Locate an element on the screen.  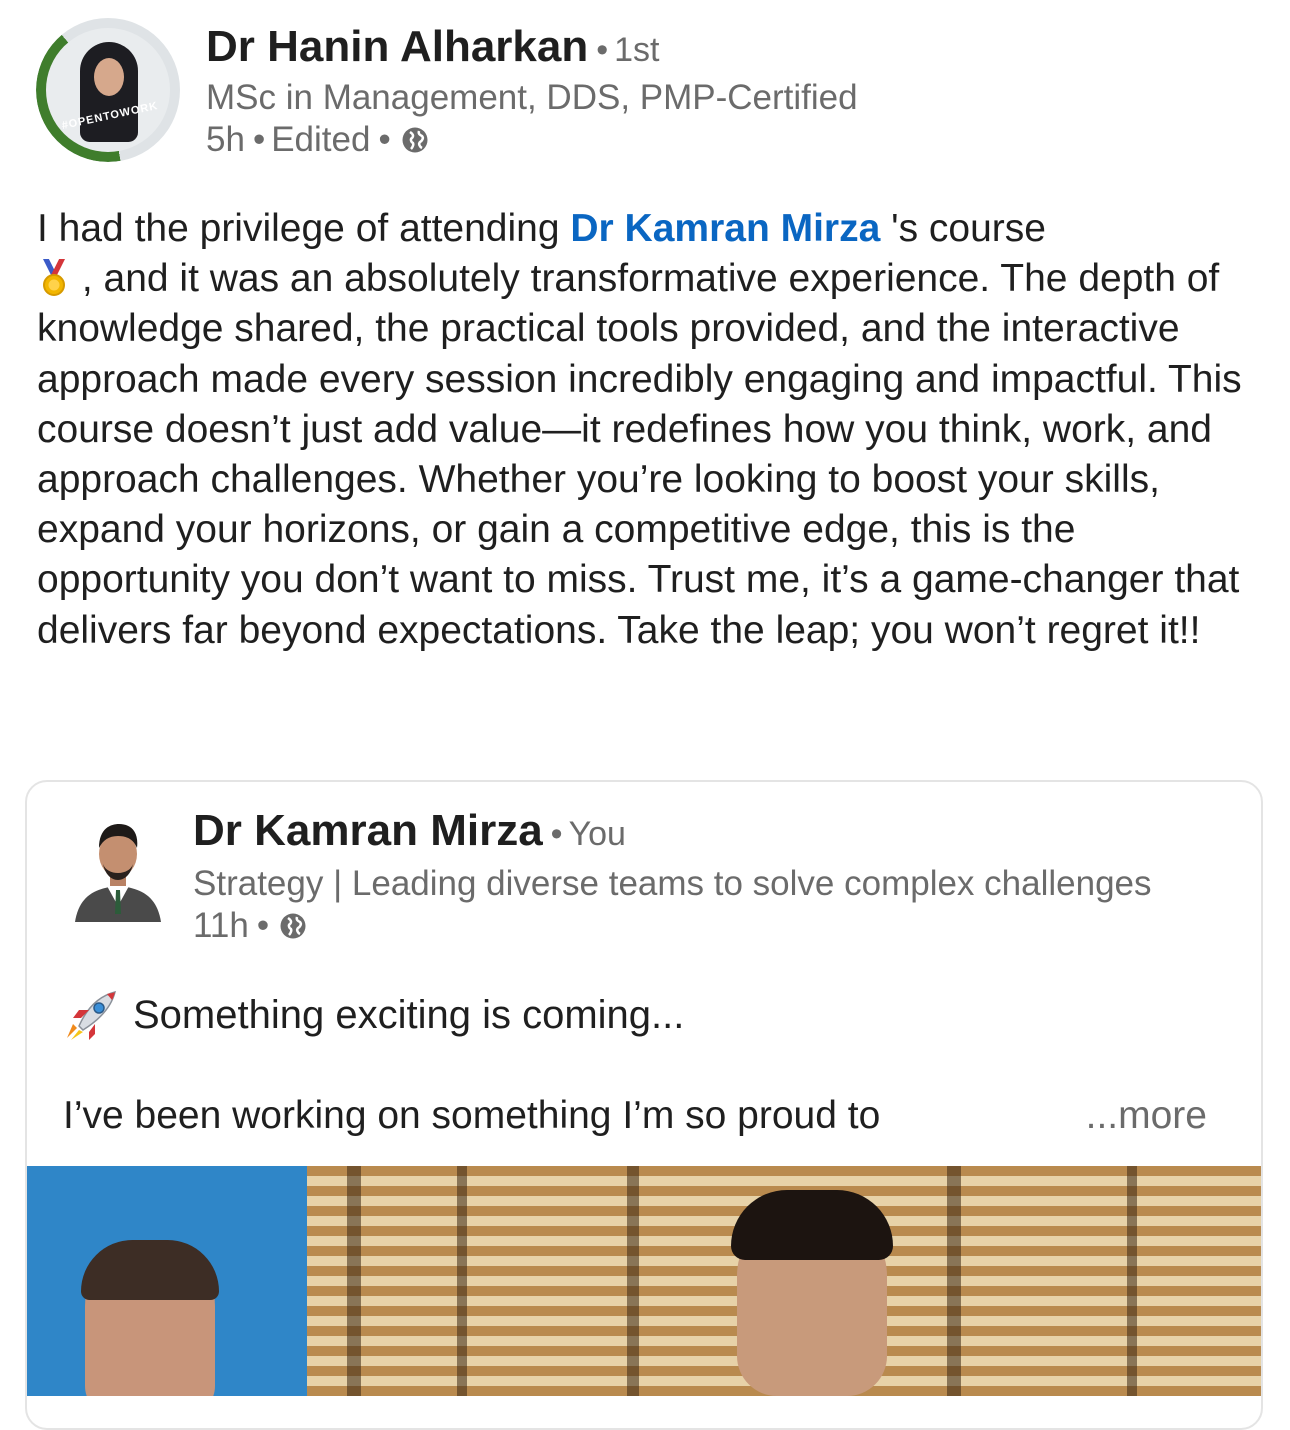
connection-degree: 1st is located at coordinates (637, 50).